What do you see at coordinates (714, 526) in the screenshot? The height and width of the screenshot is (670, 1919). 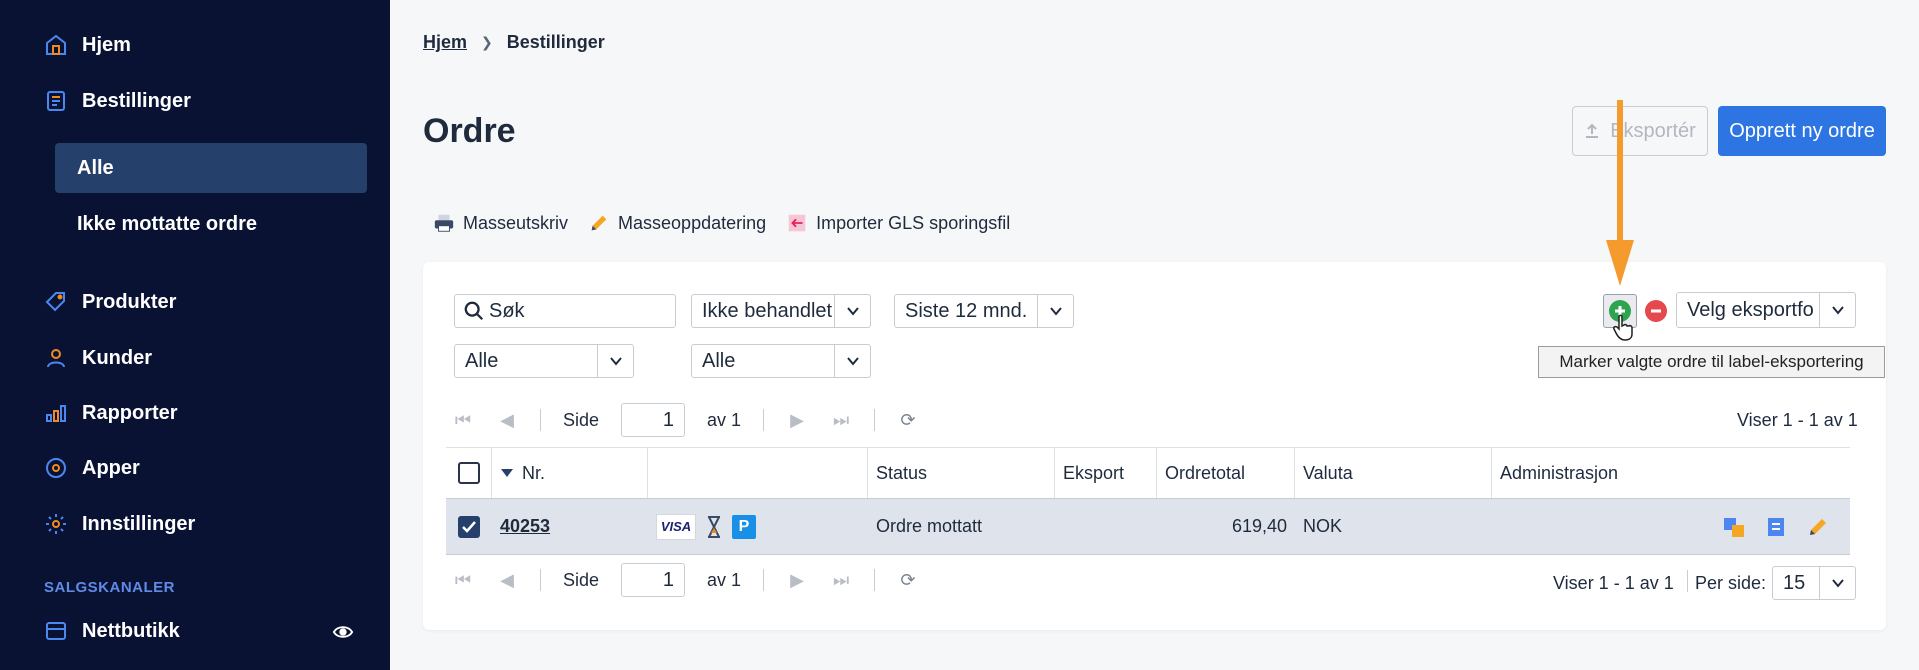 I see `hourglass-icon` at bounding box center [714, 526].